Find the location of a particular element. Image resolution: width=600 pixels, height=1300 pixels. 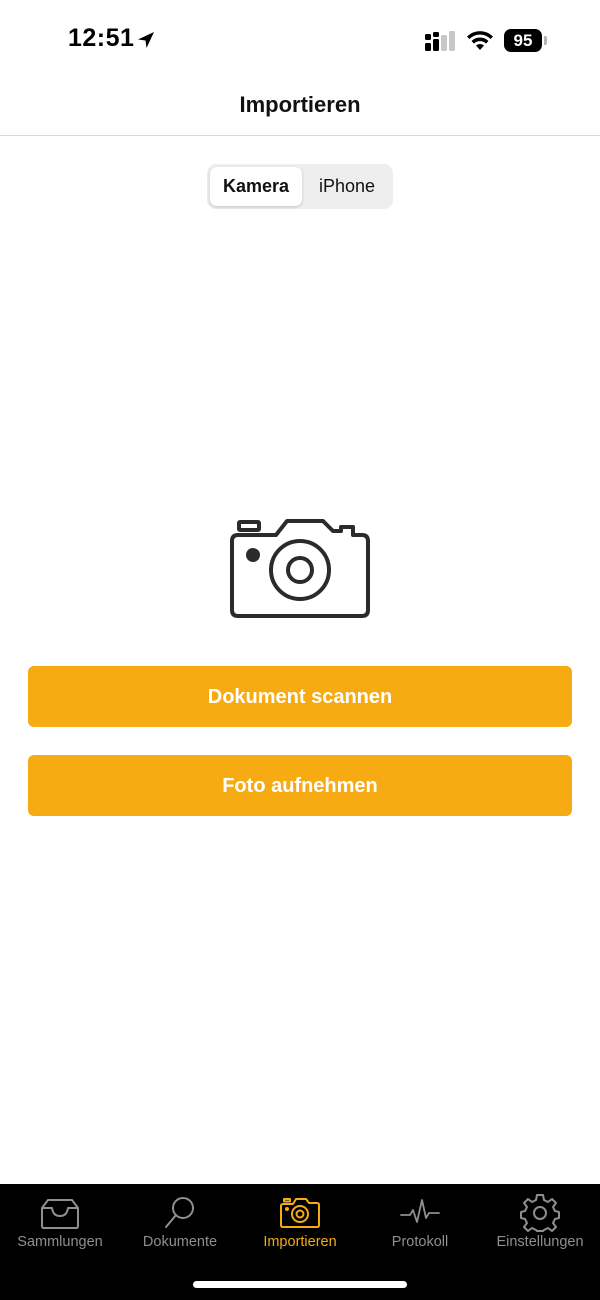

search-icon is located at coordinates (179, 1212).